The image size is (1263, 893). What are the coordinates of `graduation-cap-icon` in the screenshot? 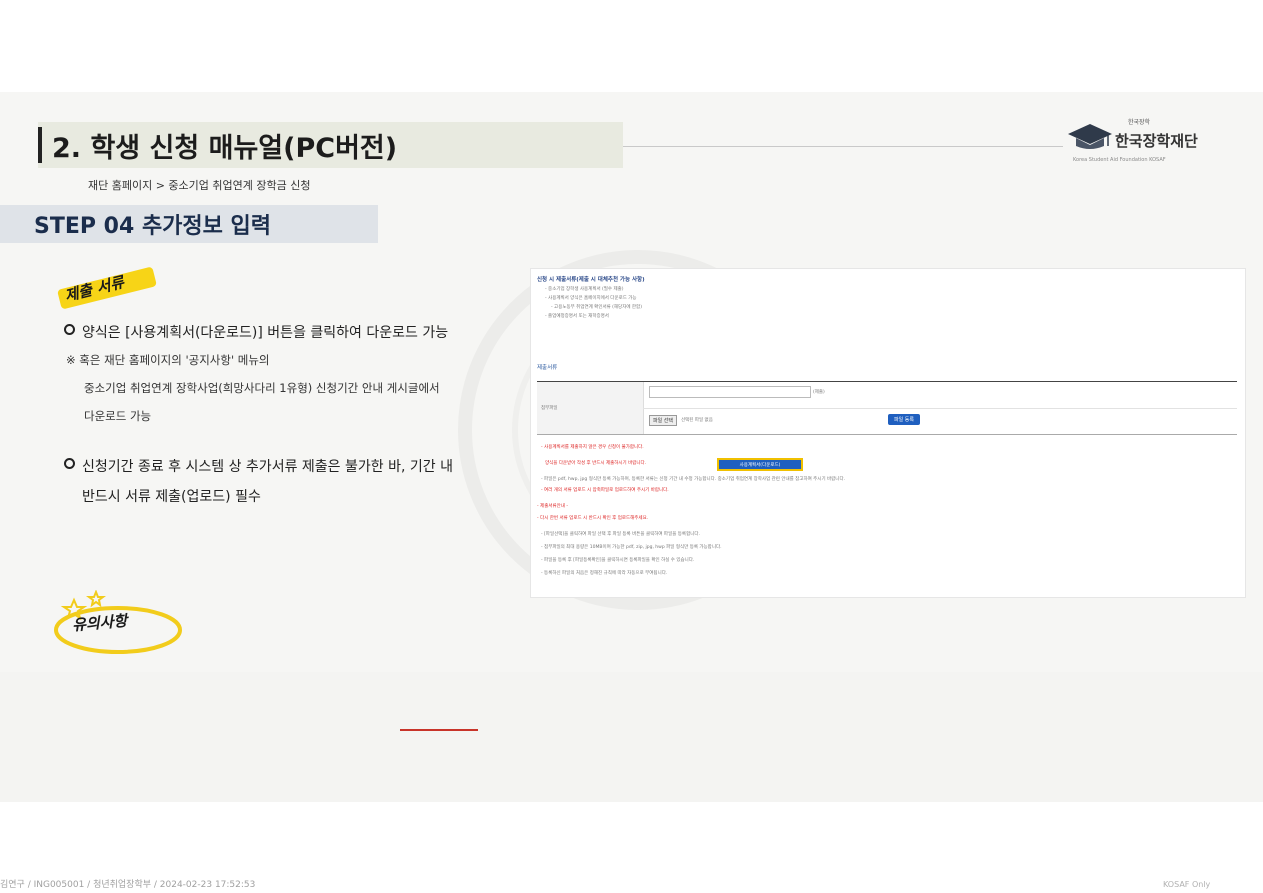 It's located at (1090, 136).